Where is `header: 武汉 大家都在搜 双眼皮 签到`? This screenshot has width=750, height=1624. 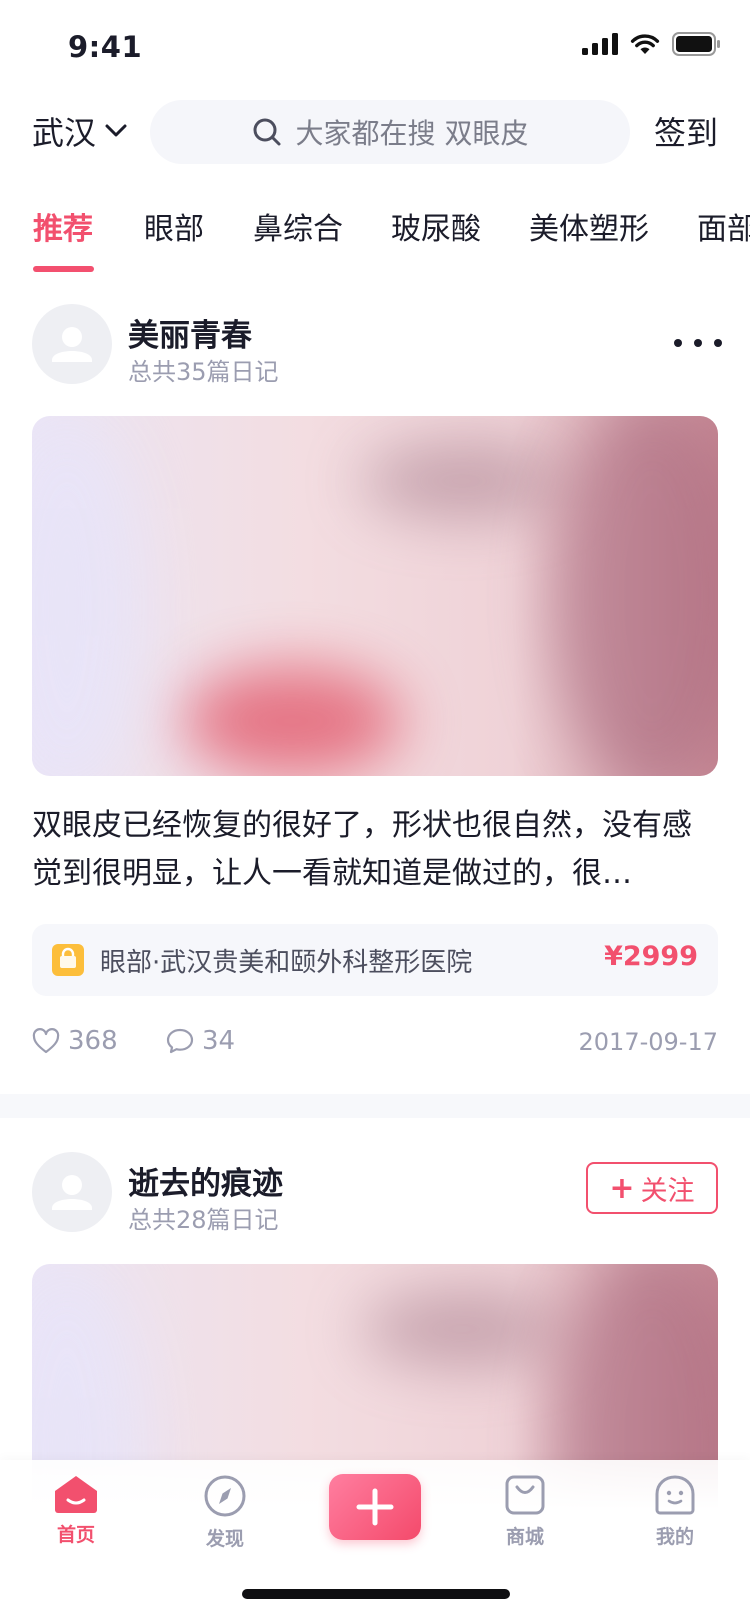 header: 武汉 大家都在搜 双眼皮 签到 is located at coordinates (375, 131).